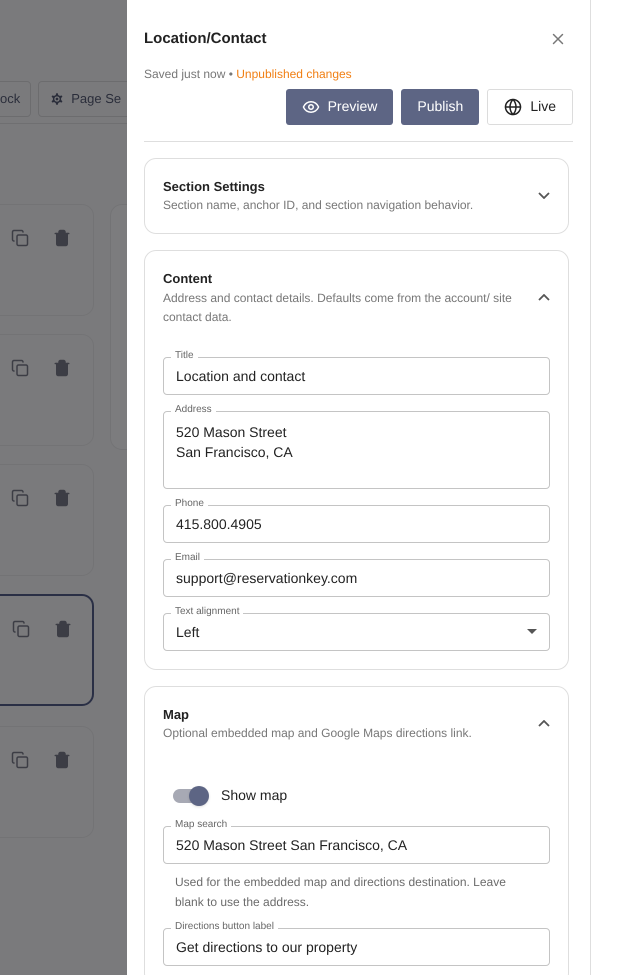  Describe the element at coordinates (317, 733) in the screenshot. I see `section-description: Optional embedded map and Google Maps directions link.` at that location.